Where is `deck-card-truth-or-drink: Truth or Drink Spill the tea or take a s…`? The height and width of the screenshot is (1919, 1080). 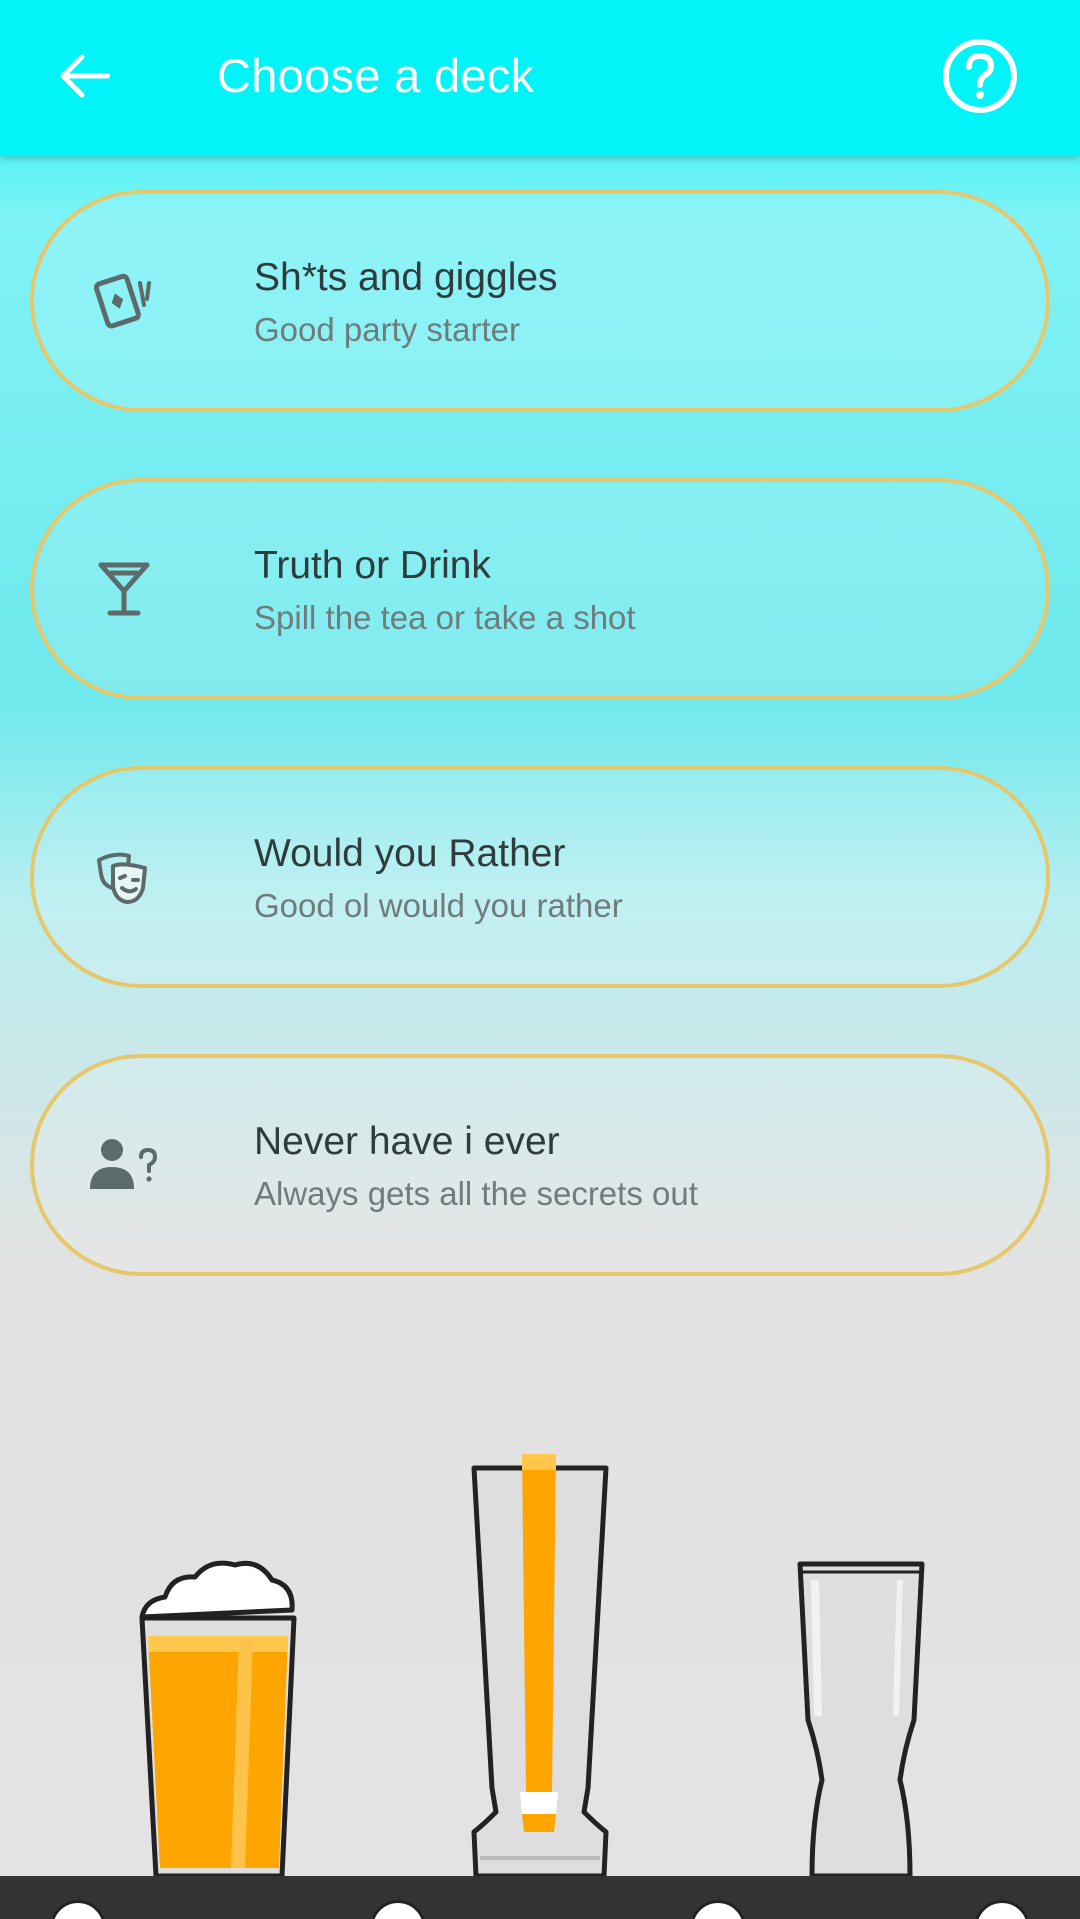 deck-card-truth-or-drink: Truth or Drink Spill the tea or take a s… is located at coordinates (540, 589).